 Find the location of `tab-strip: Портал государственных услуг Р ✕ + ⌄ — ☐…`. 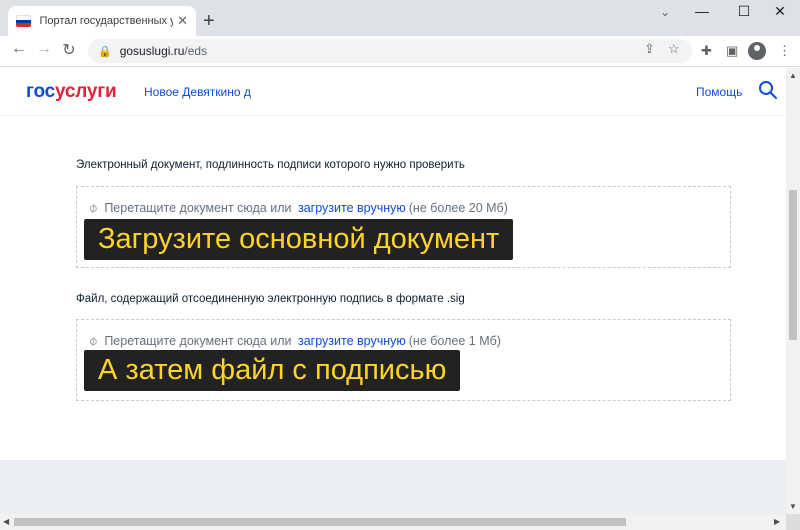

tab-strip: Портал государственных услуг Р ✕ + ⌄ — ☐… is located at coordinates (400, 18).